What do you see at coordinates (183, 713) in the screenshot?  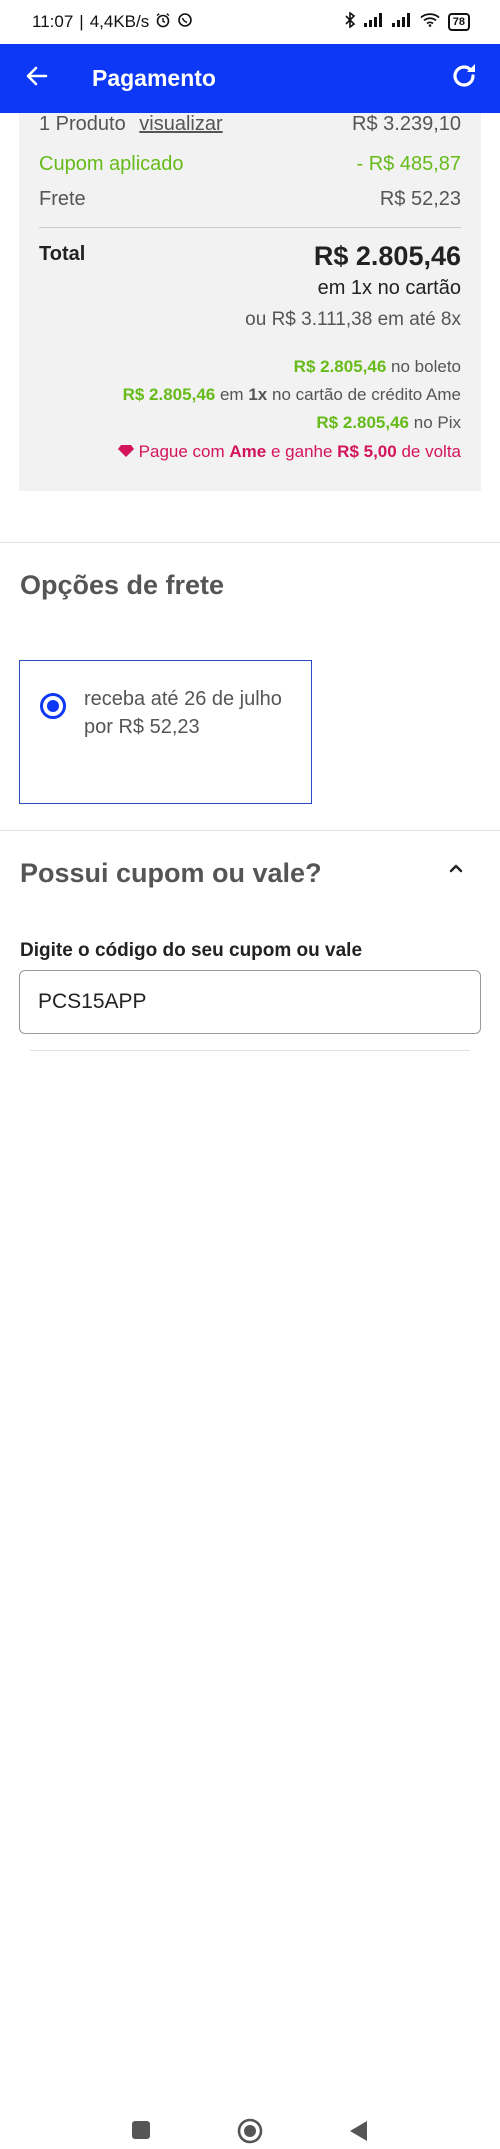 I see `shipping-option-text: receba até 26 de julho por R$ 52,23` at bounding box center [183, 713].